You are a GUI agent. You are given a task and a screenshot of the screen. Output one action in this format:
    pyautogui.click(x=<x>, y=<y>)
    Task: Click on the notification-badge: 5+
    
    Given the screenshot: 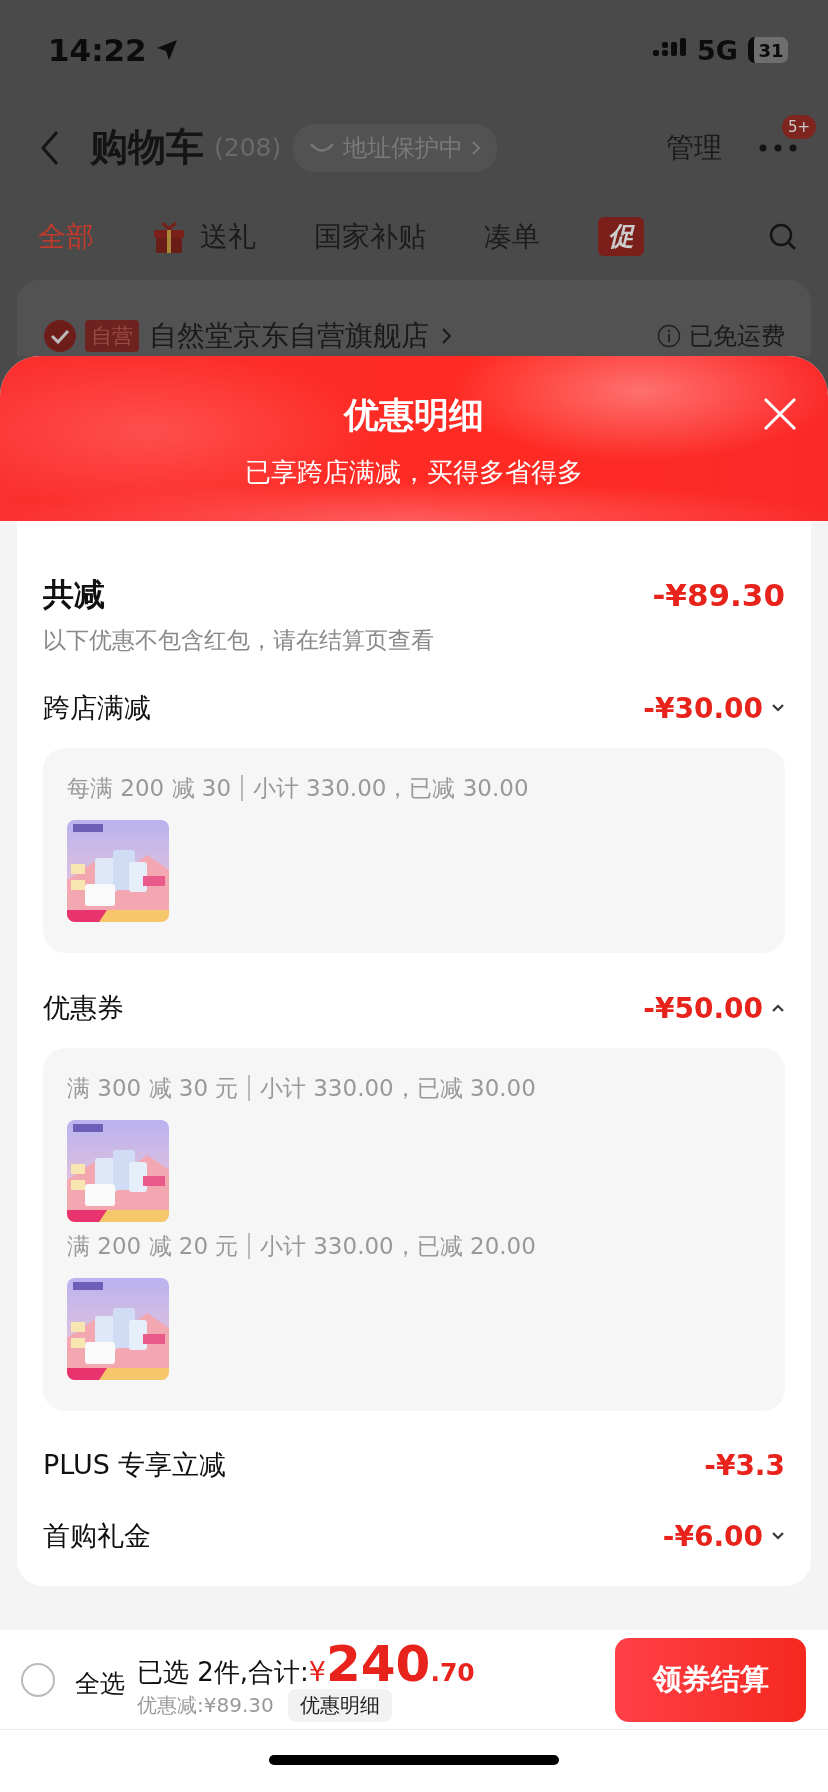 What is the action you would take?
    pyautogui.click(x=798, y=126)
    